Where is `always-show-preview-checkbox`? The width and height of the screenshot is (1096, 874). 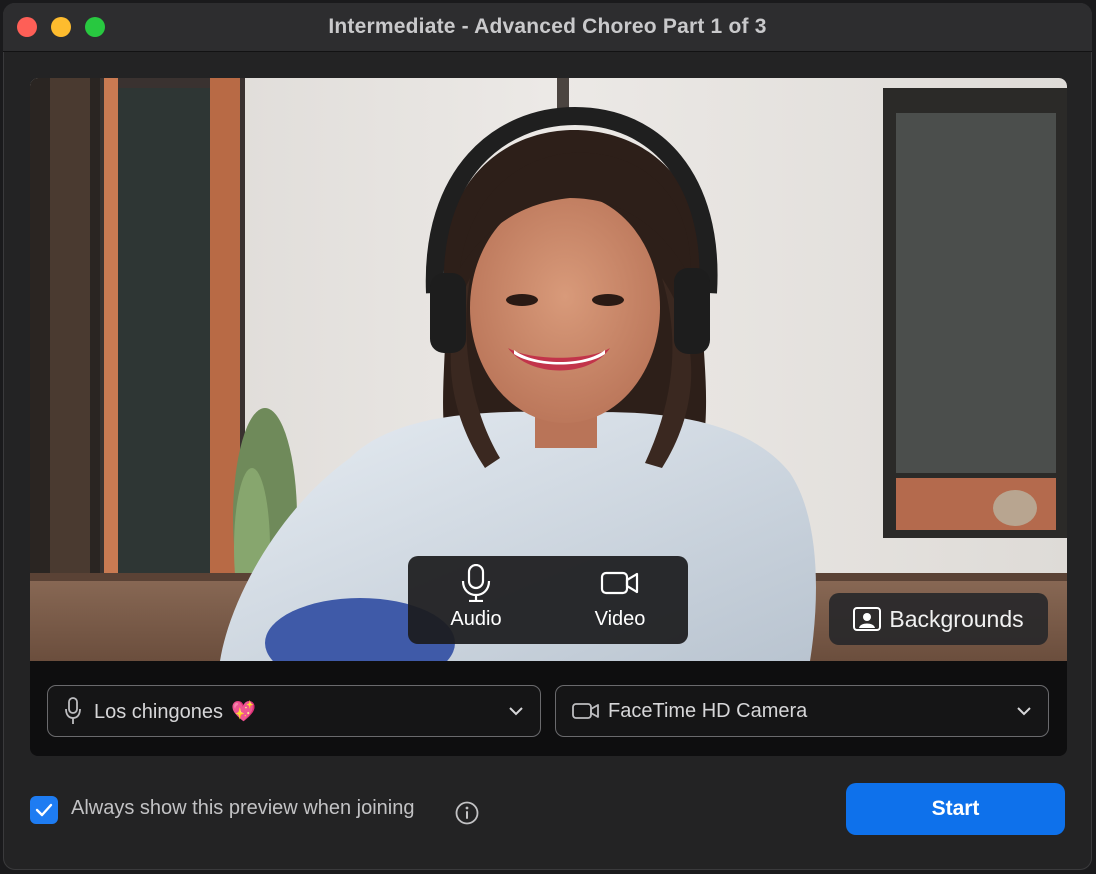 always-show-preview-checkbox is located at coordinates (44, 810).